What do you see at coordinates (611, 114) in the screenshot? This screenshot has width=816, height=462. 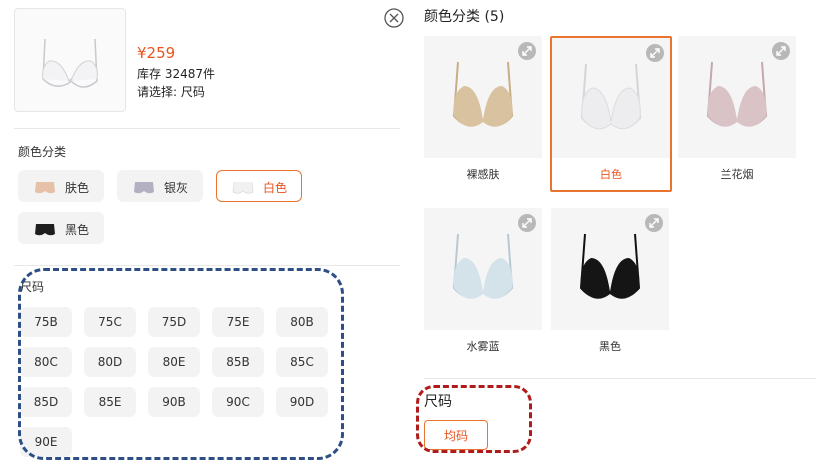 I see `color-card-white: 白色` at bounding box center [611, 114].